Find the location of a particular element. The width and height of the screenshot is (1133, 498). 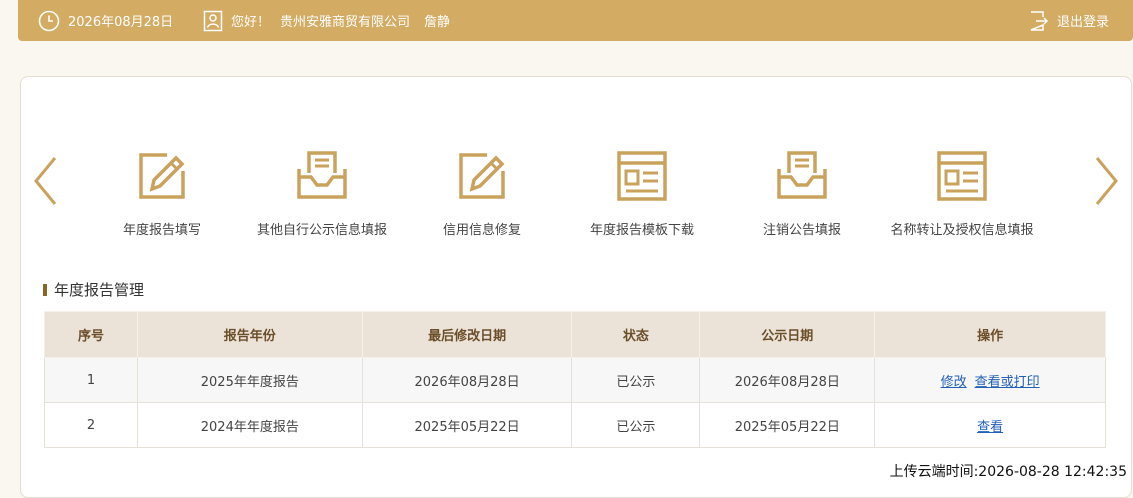

column-header: 状态 is located at coordinates (636, 334).